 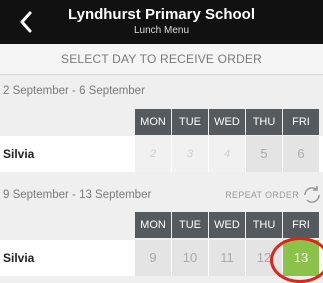 What do you see at coordinates (301, 258) in the screenshot?
I see `day-cell-selected: 13` at bounding box center [301, 258].